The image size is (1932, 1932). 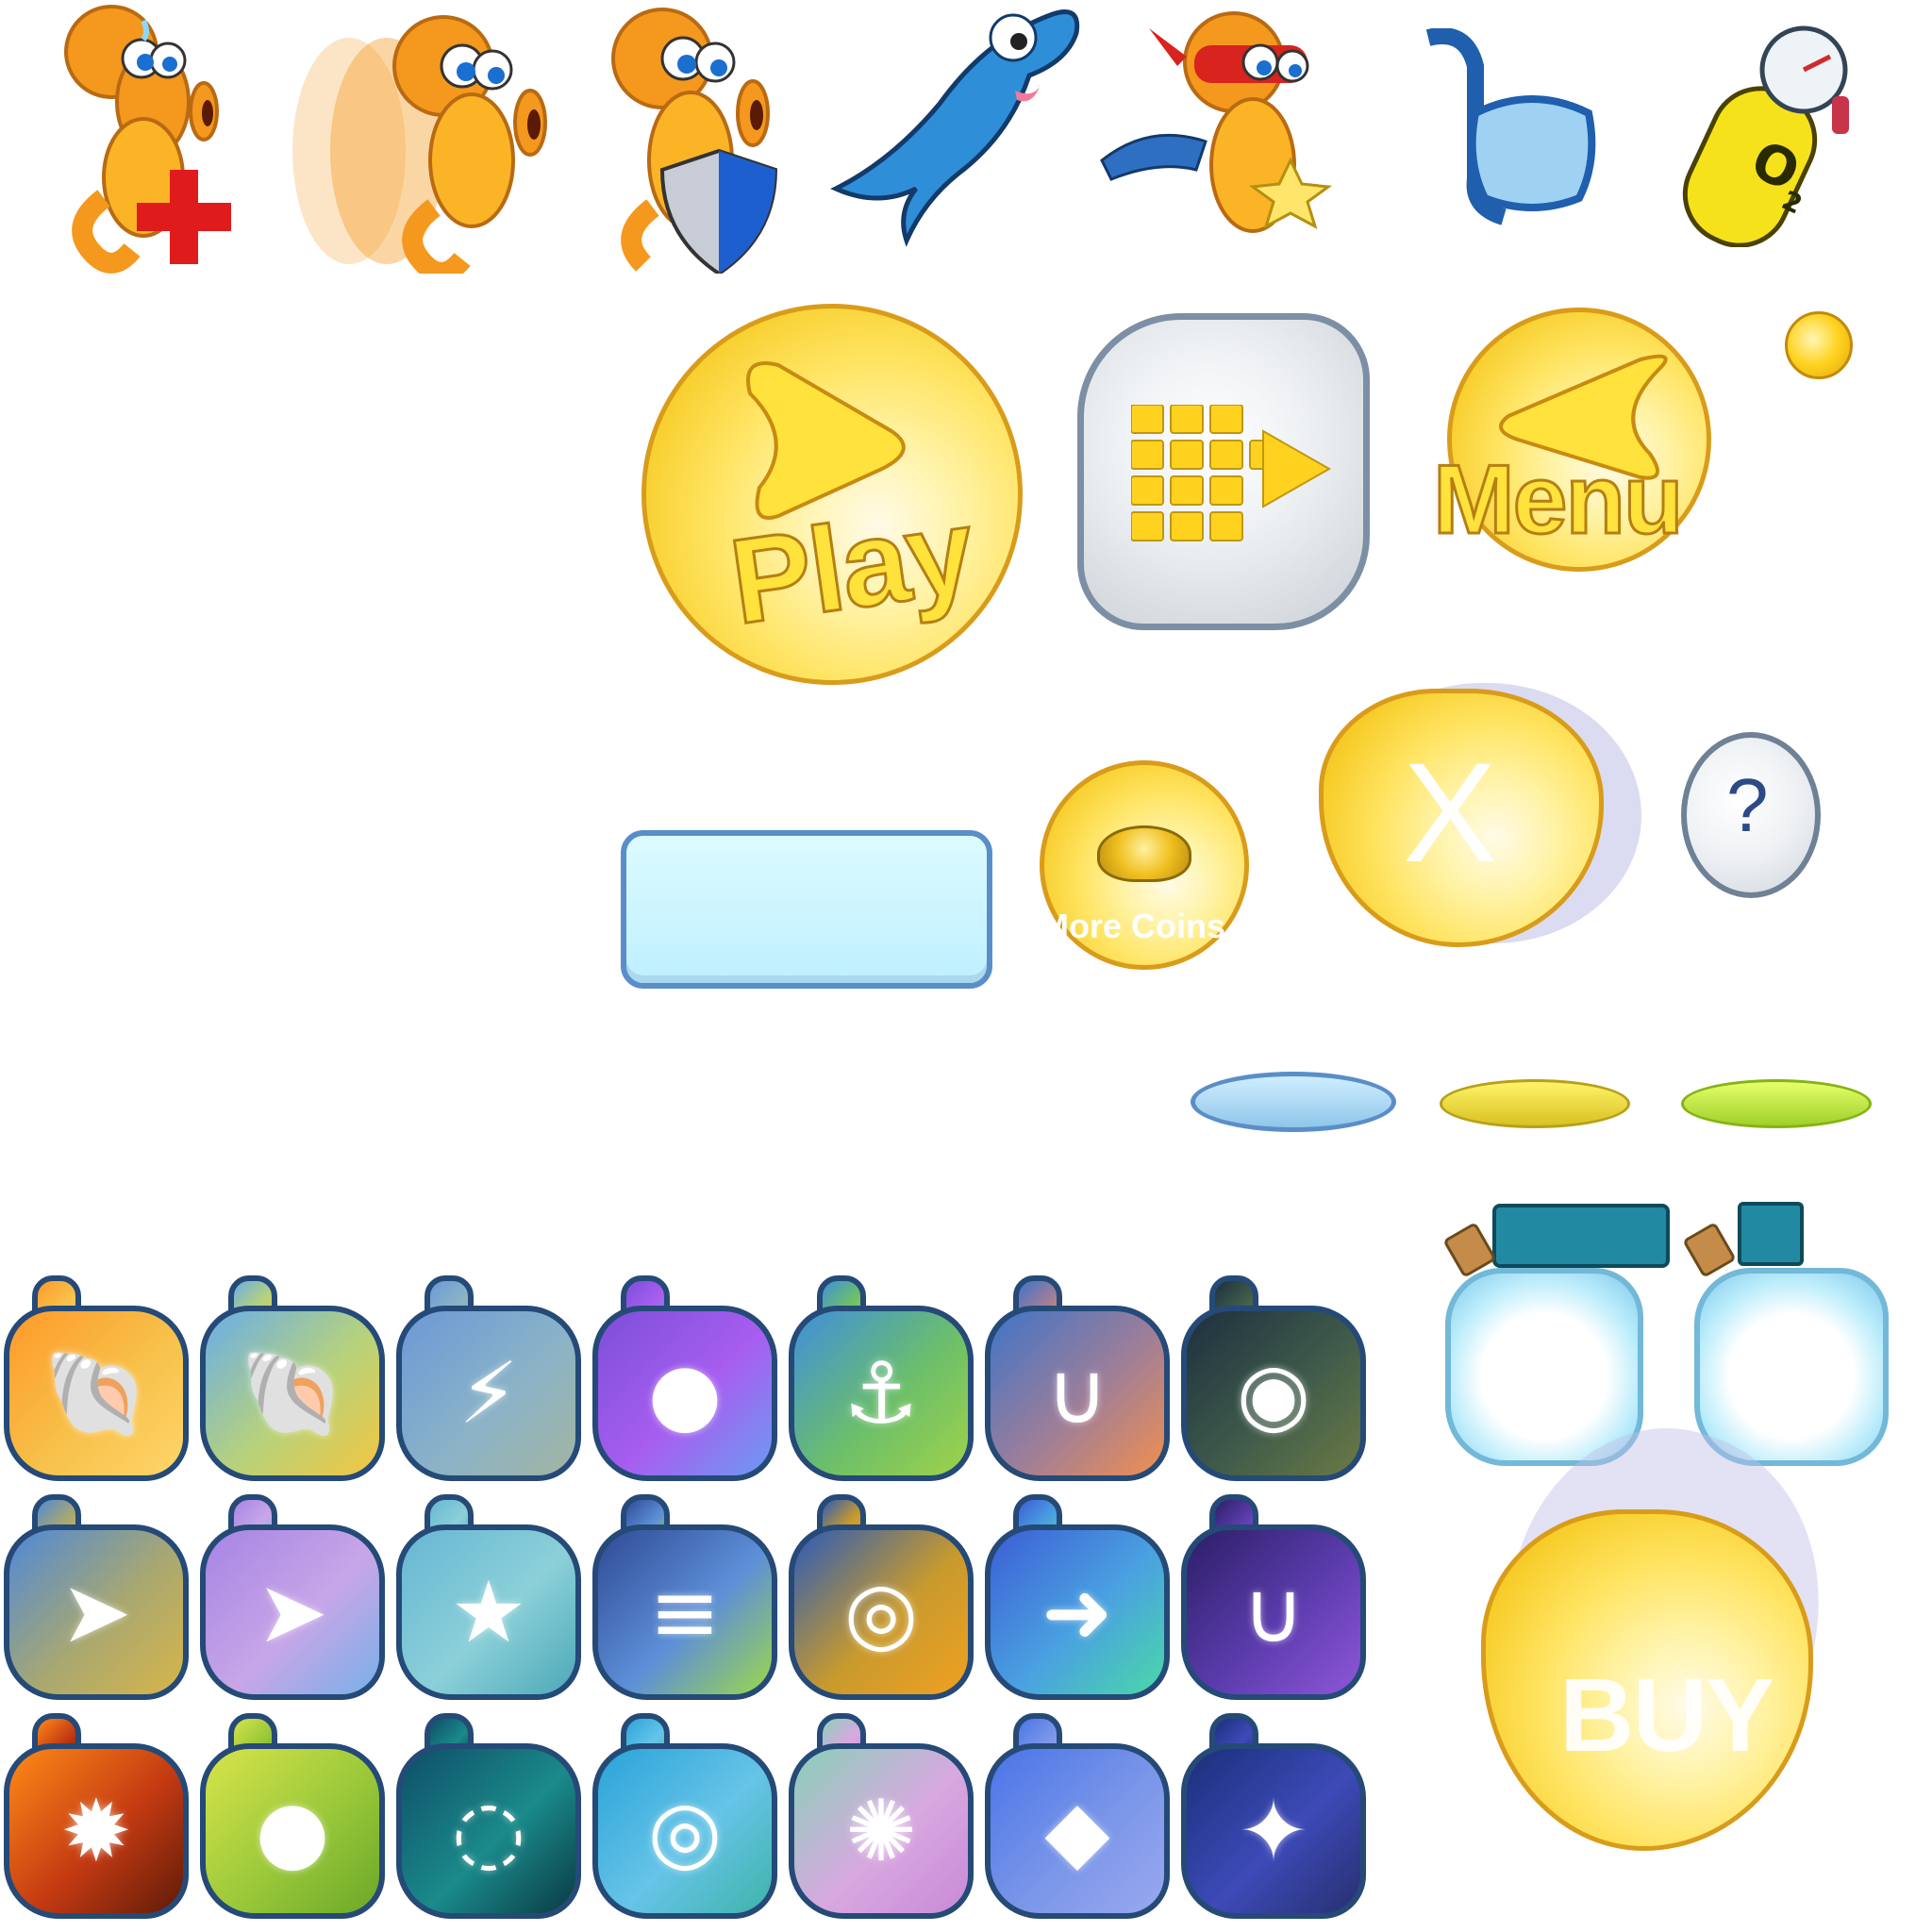 I want to click on powerup-tile: ≡, so click(x=685, y=1598).